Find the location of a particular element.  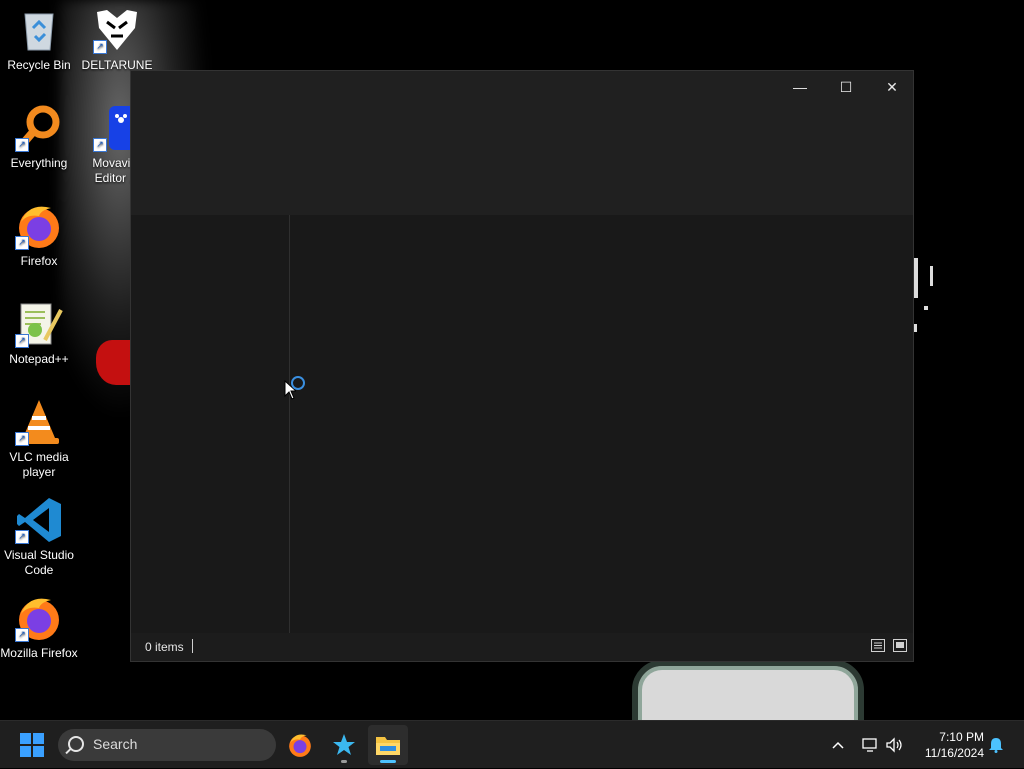

taskbar-clock: 7:10 PM 11/16/2024 is located at coordinates (948, 745).